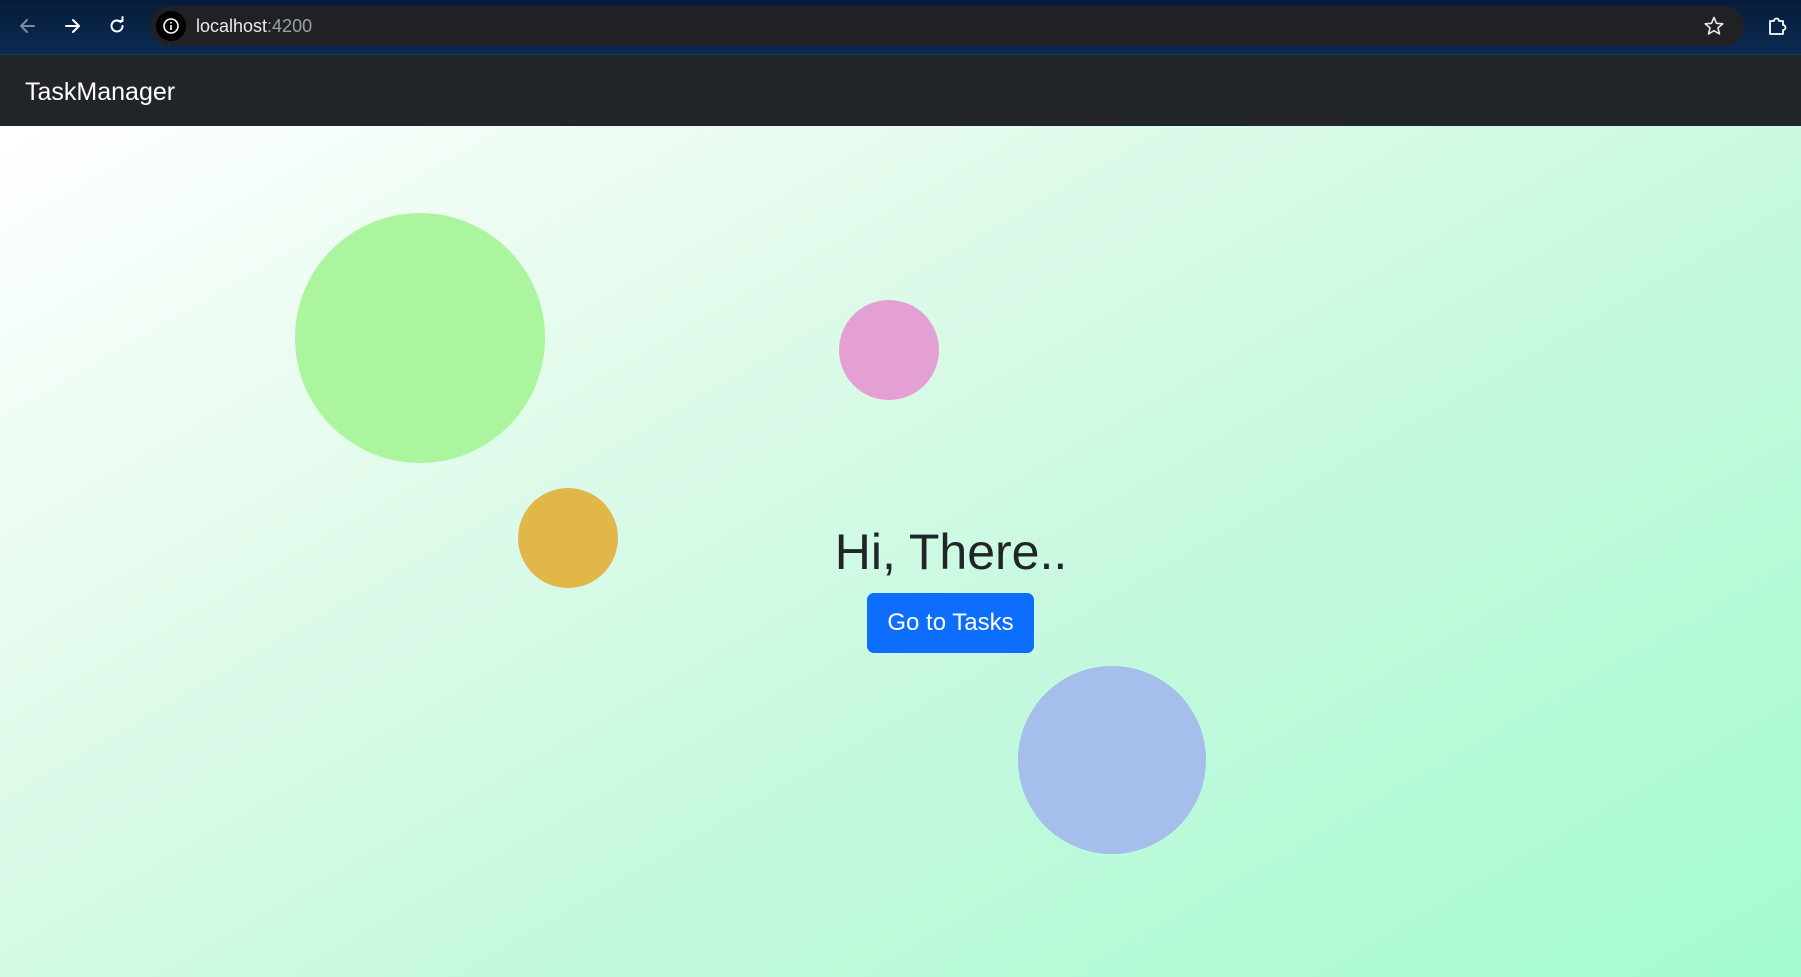 This screenshot has width=1801, height=977. Describe the element at coordinates (232, 26) in the screenshot. I see `url-host: localhost` at that location.